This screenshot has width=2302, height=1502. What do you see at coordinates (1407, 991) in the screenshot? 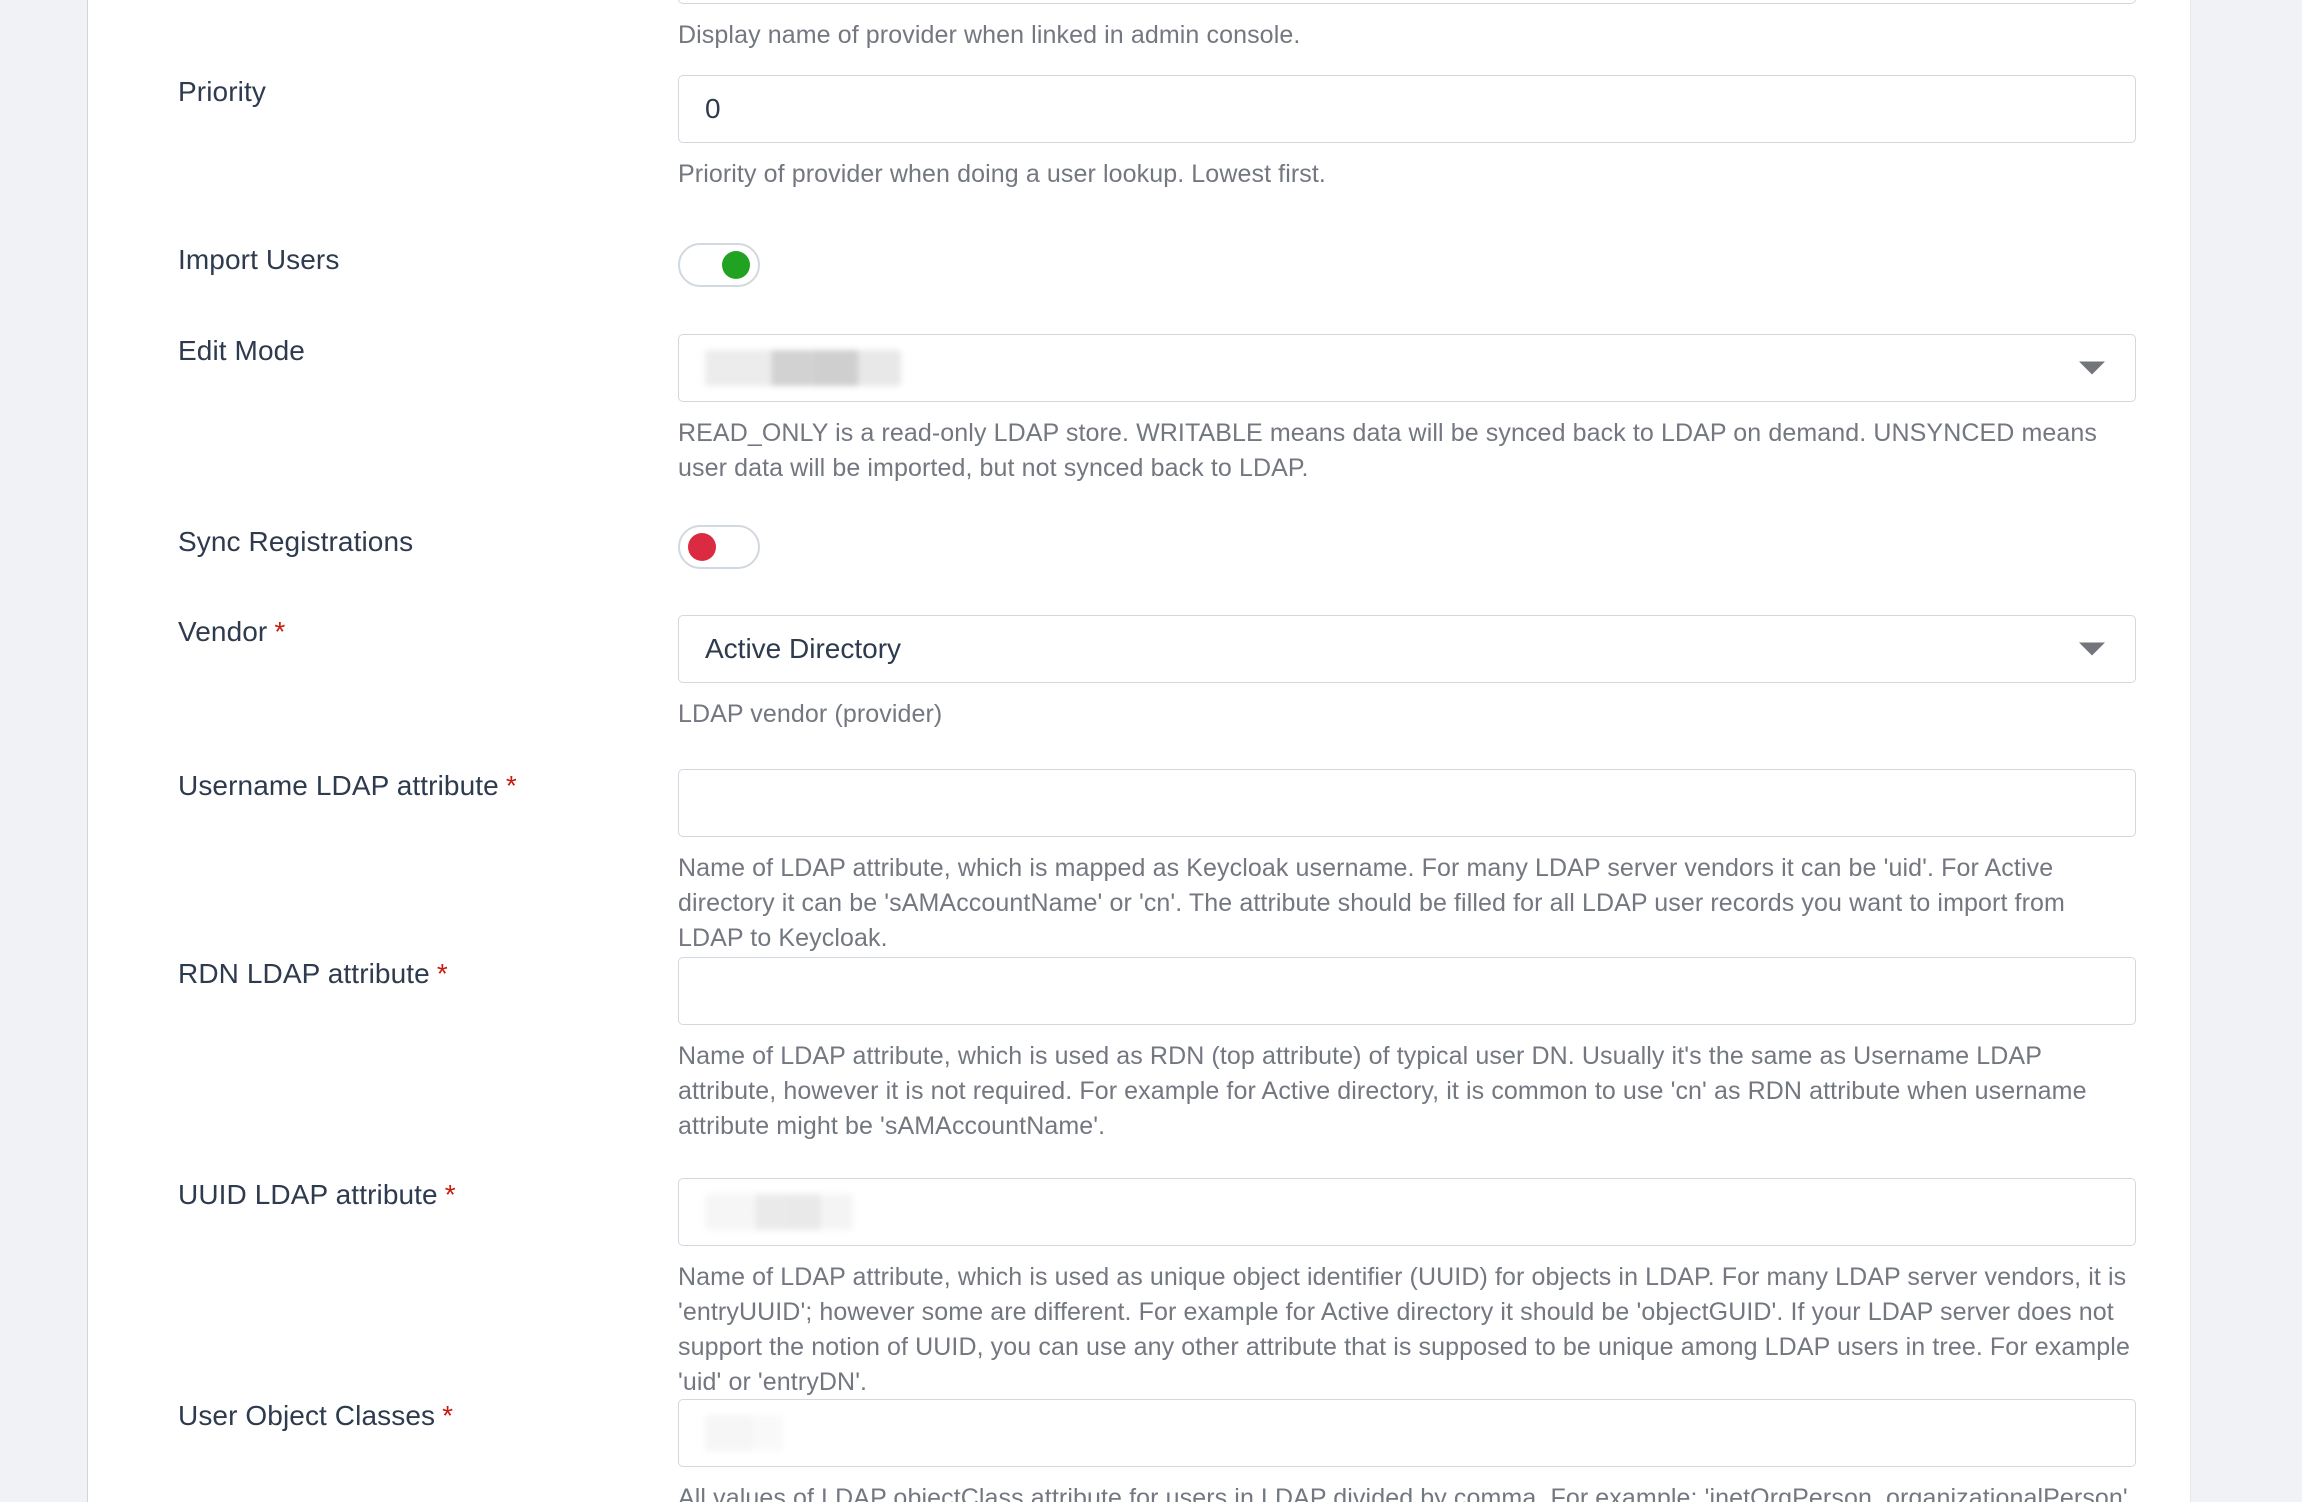
I see `rdn-ldap-attribute-input` at bounding box center [1407, 991].